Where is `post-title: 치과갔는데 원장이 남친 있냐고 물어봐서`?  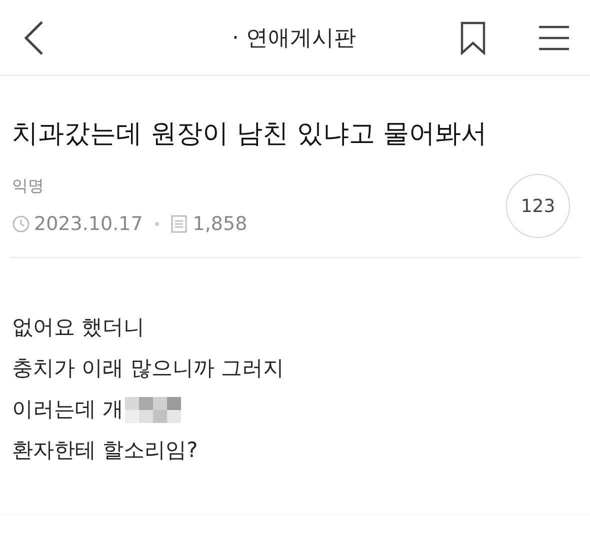 post-title: 치과갔는데 원장이 남친 있냐고 물어봐서 is located at coordinates (250, 134).